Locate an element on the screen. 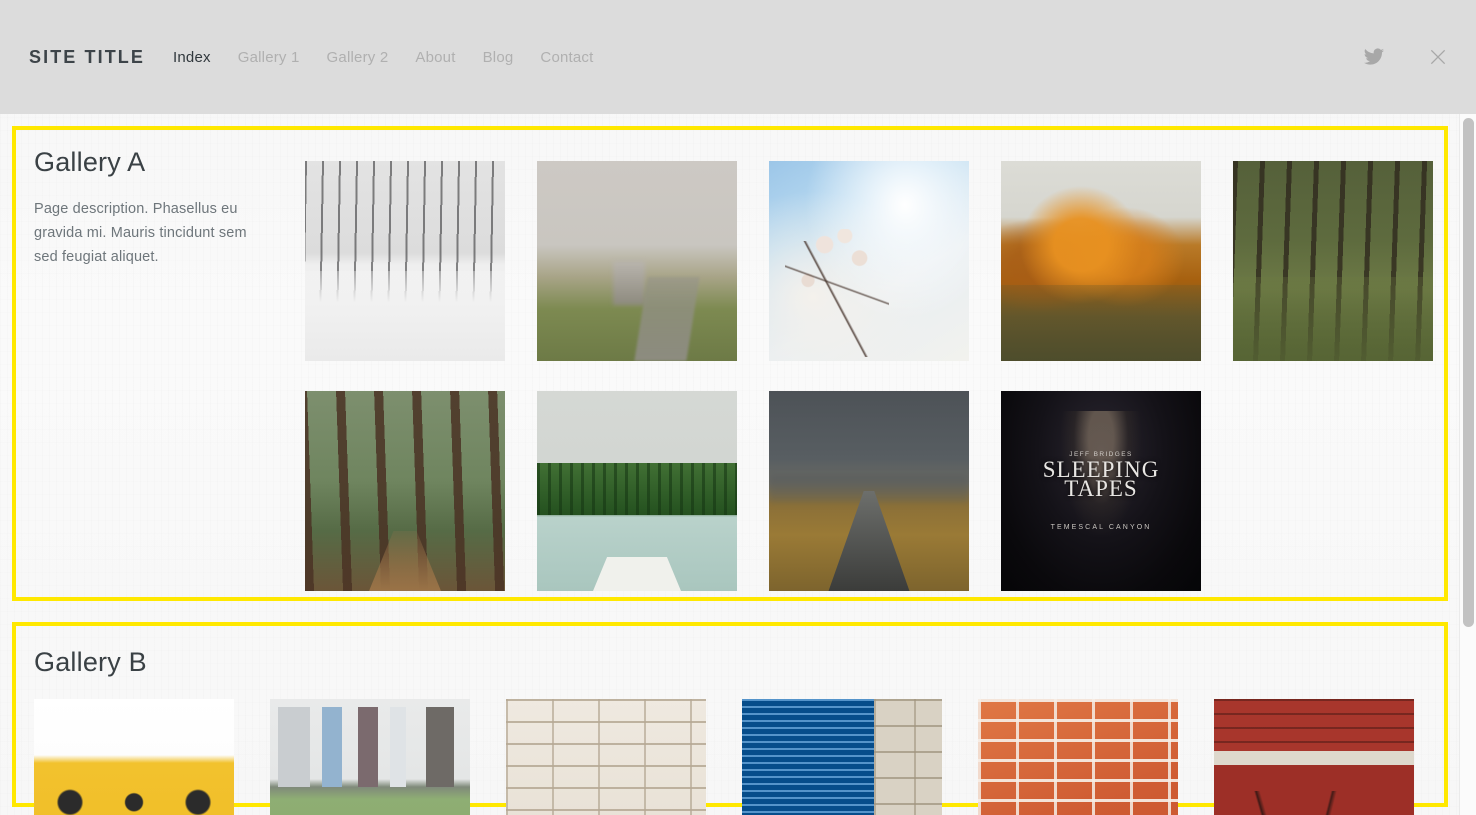 The image size is (1476, 815). photo-blue-shutter-wall is located at coordinates (842, 757).